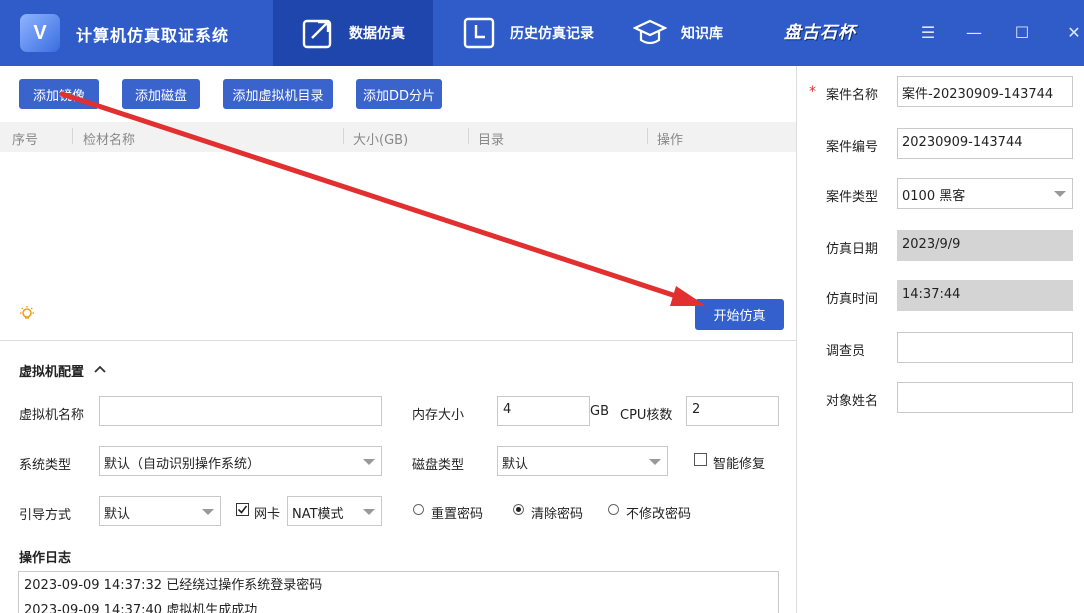 This screenshot has height=613, width=1084. Describe the element at coordinates (985, 245) in the screenshot. I see `sim-date-field: 2023/9/9` at that location.